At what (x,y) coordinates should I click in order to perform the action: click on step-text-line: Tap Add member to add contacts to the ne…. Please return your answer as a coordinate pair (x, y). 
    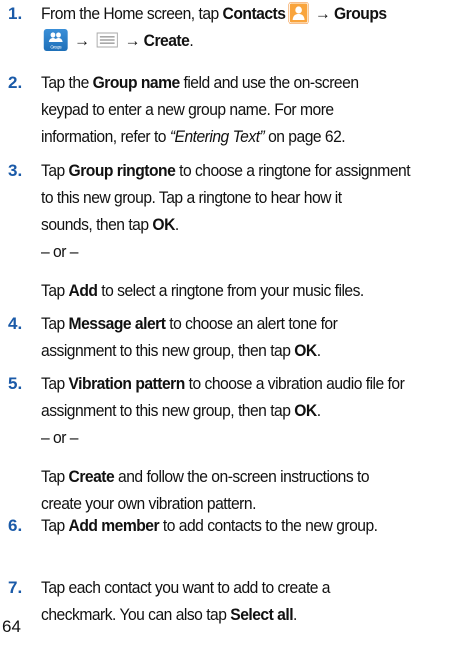
    Looking at the image, I should click on (209, 526).